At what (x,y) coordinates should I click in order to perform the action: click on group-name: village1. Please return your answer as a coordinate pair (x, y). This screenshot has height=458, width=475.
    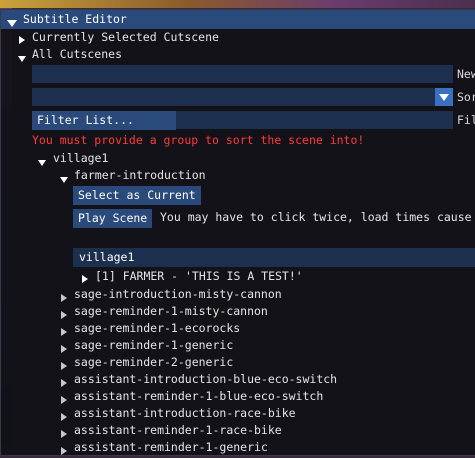
    Looking at the image, I should click on (81, 158).